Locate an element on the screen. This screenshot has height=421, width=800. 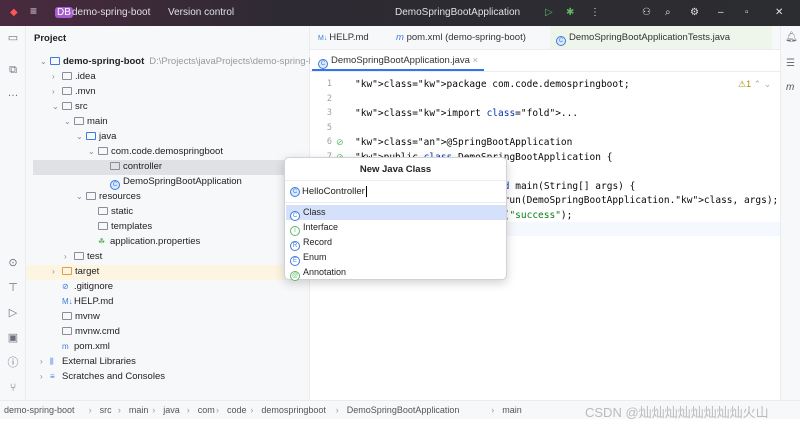
tree-item: C DemoSpringBootApplication is located at coordinates (176, 182).